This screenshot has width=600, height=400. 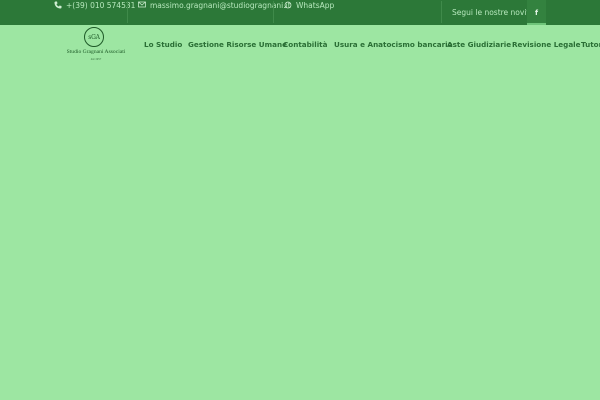 I want to click on whatsapp-link: WhatsApp, so click(x=309, y=5).